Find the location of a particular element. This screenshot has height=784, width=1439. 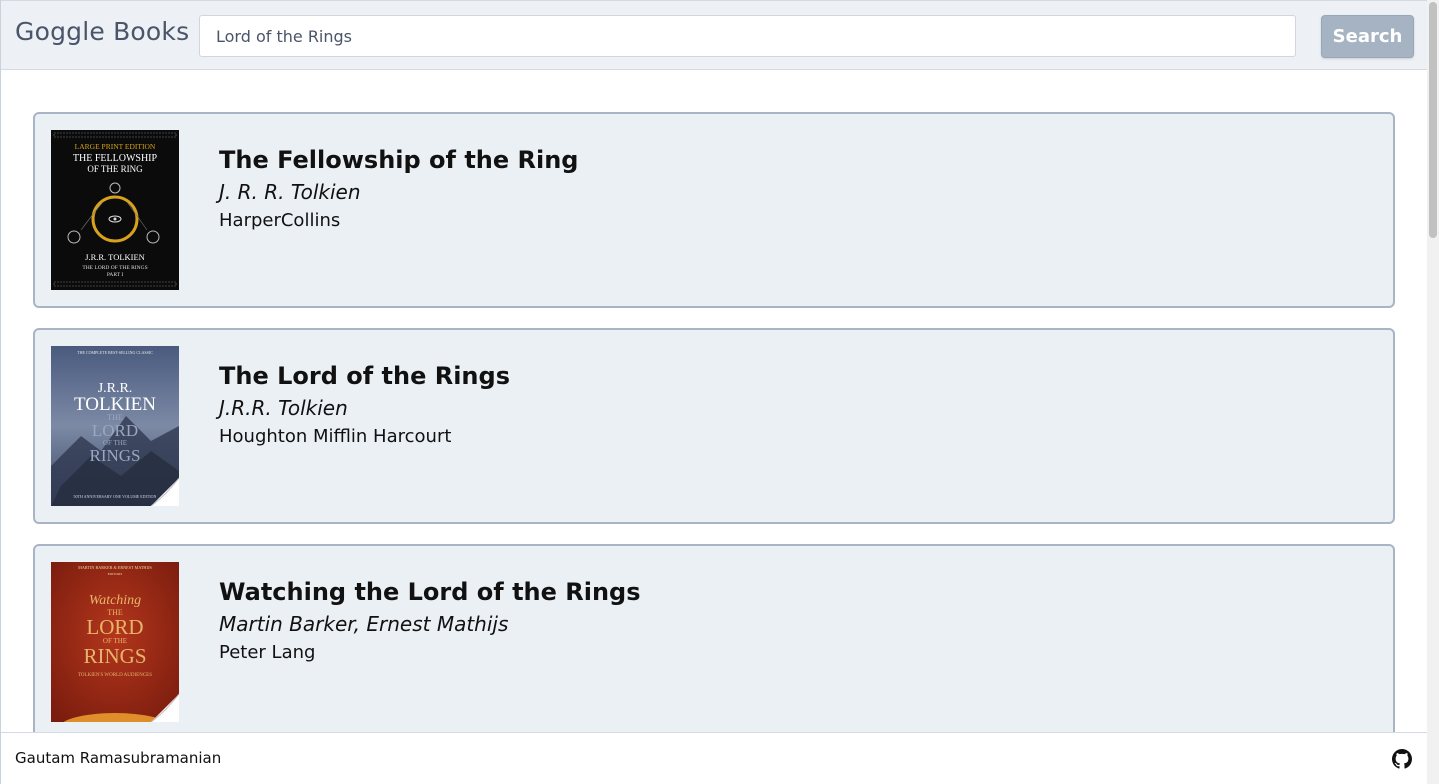

svg-text: MARTIN BARKER & ERNEST MATHIJS is located at coordinates (115, 567).